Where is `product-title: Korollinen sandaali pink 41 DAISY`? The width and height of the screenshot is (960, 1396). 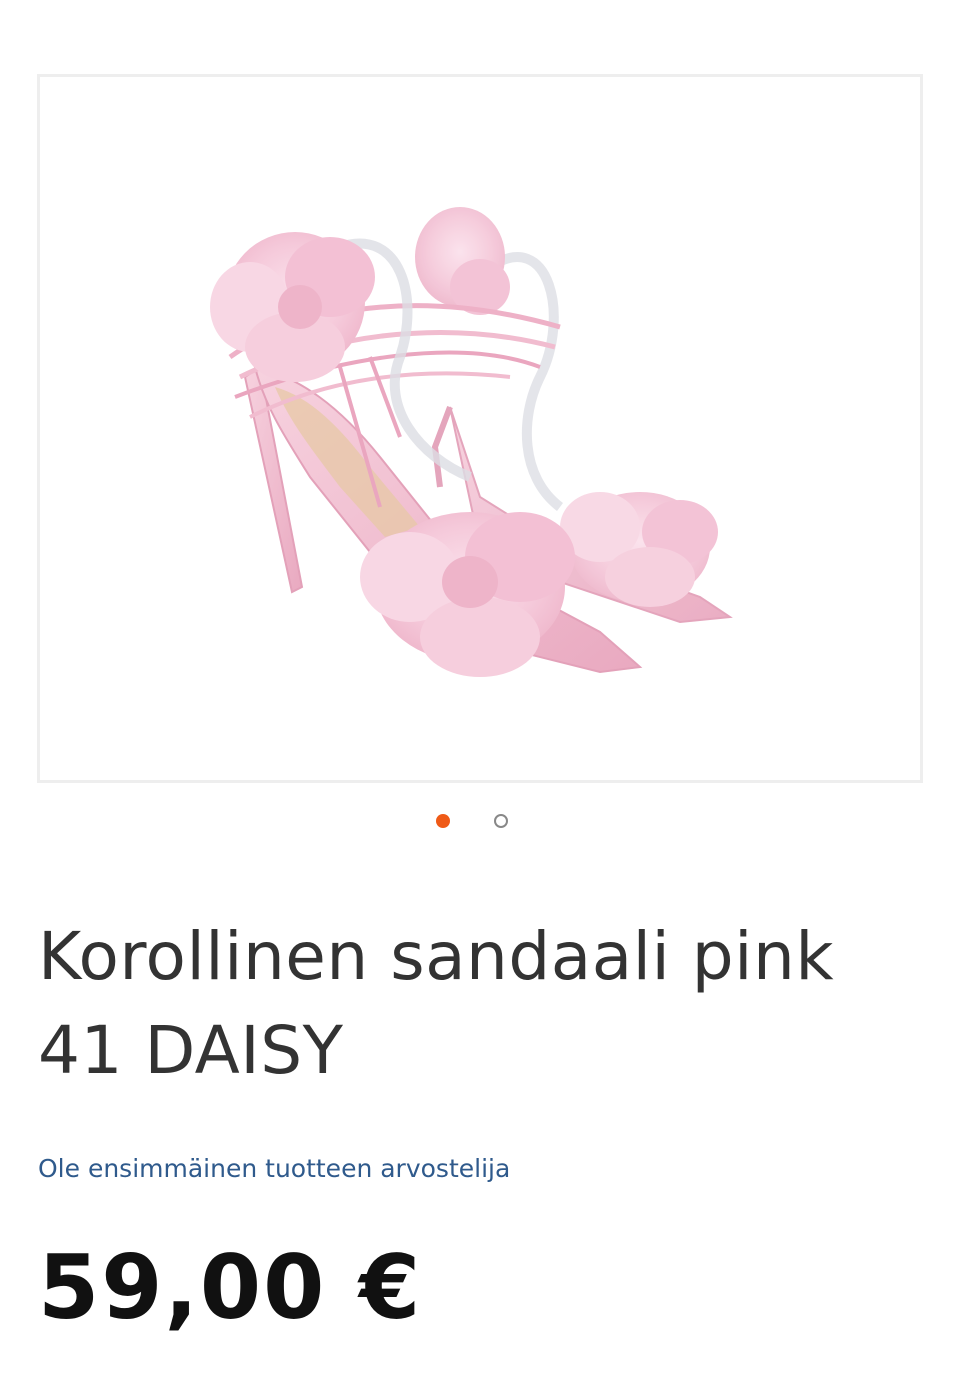 product-title: Korollinen sandaali pink 41 DAISY is located at coordinates (436, 1003).